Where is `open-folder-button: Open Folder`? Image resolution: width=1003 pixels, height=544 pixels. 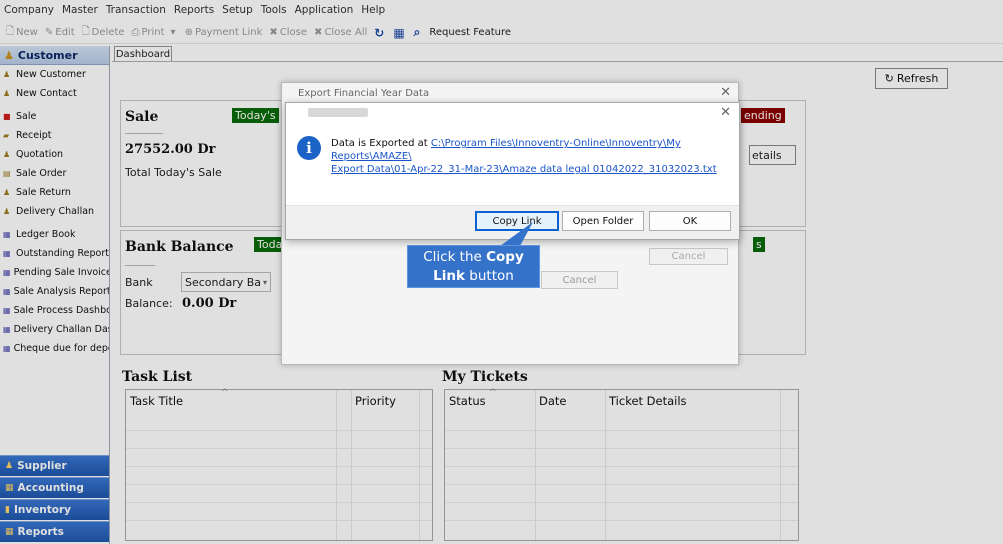
open-folder-button: Open Folder is located at coordinates (603, 221).